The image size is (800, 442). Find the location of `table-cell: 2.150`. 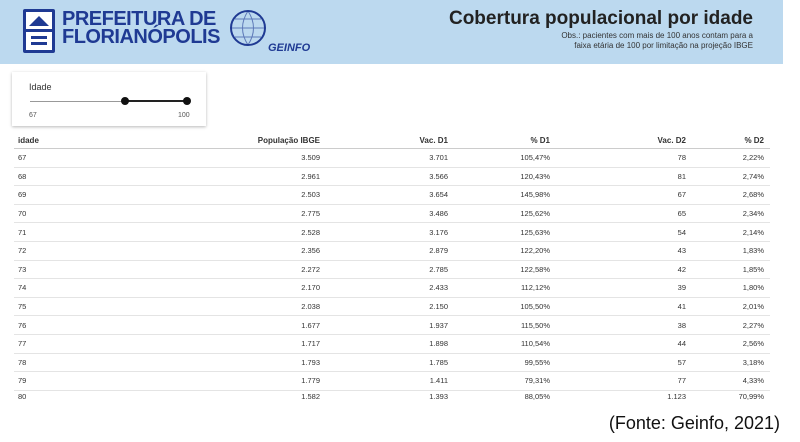

table-cell: 2.150 is located at coordinates (390, 307).